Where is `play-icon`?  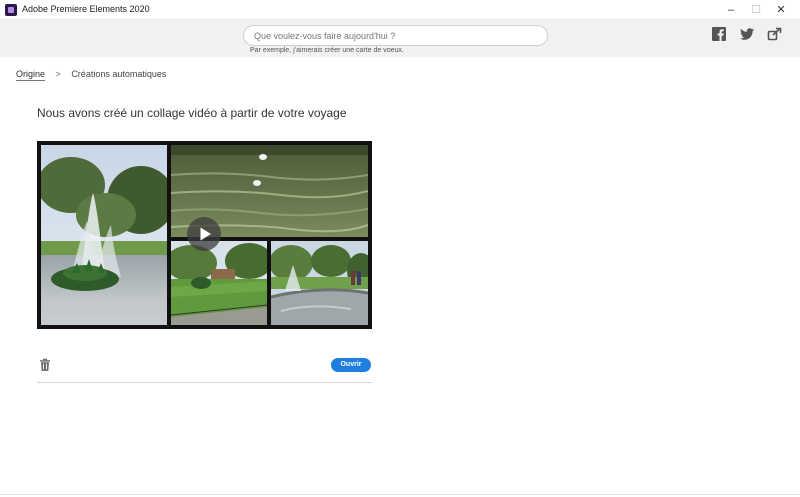
play-icon is located at coordinates (205, 234).